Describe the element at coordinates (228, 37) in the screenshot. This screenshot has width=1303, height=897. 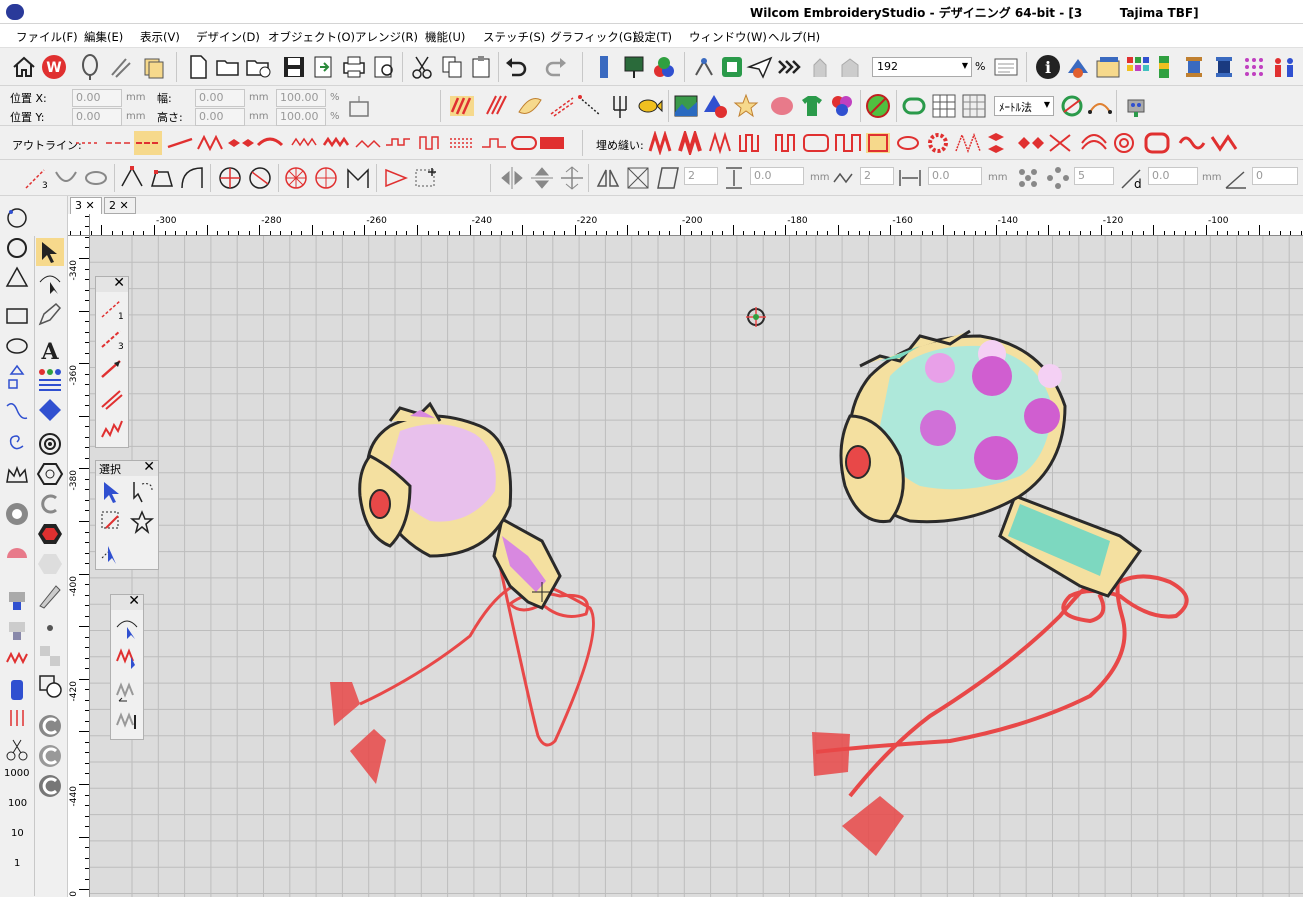
I see `menu-design: デザイン(D)` at that location.